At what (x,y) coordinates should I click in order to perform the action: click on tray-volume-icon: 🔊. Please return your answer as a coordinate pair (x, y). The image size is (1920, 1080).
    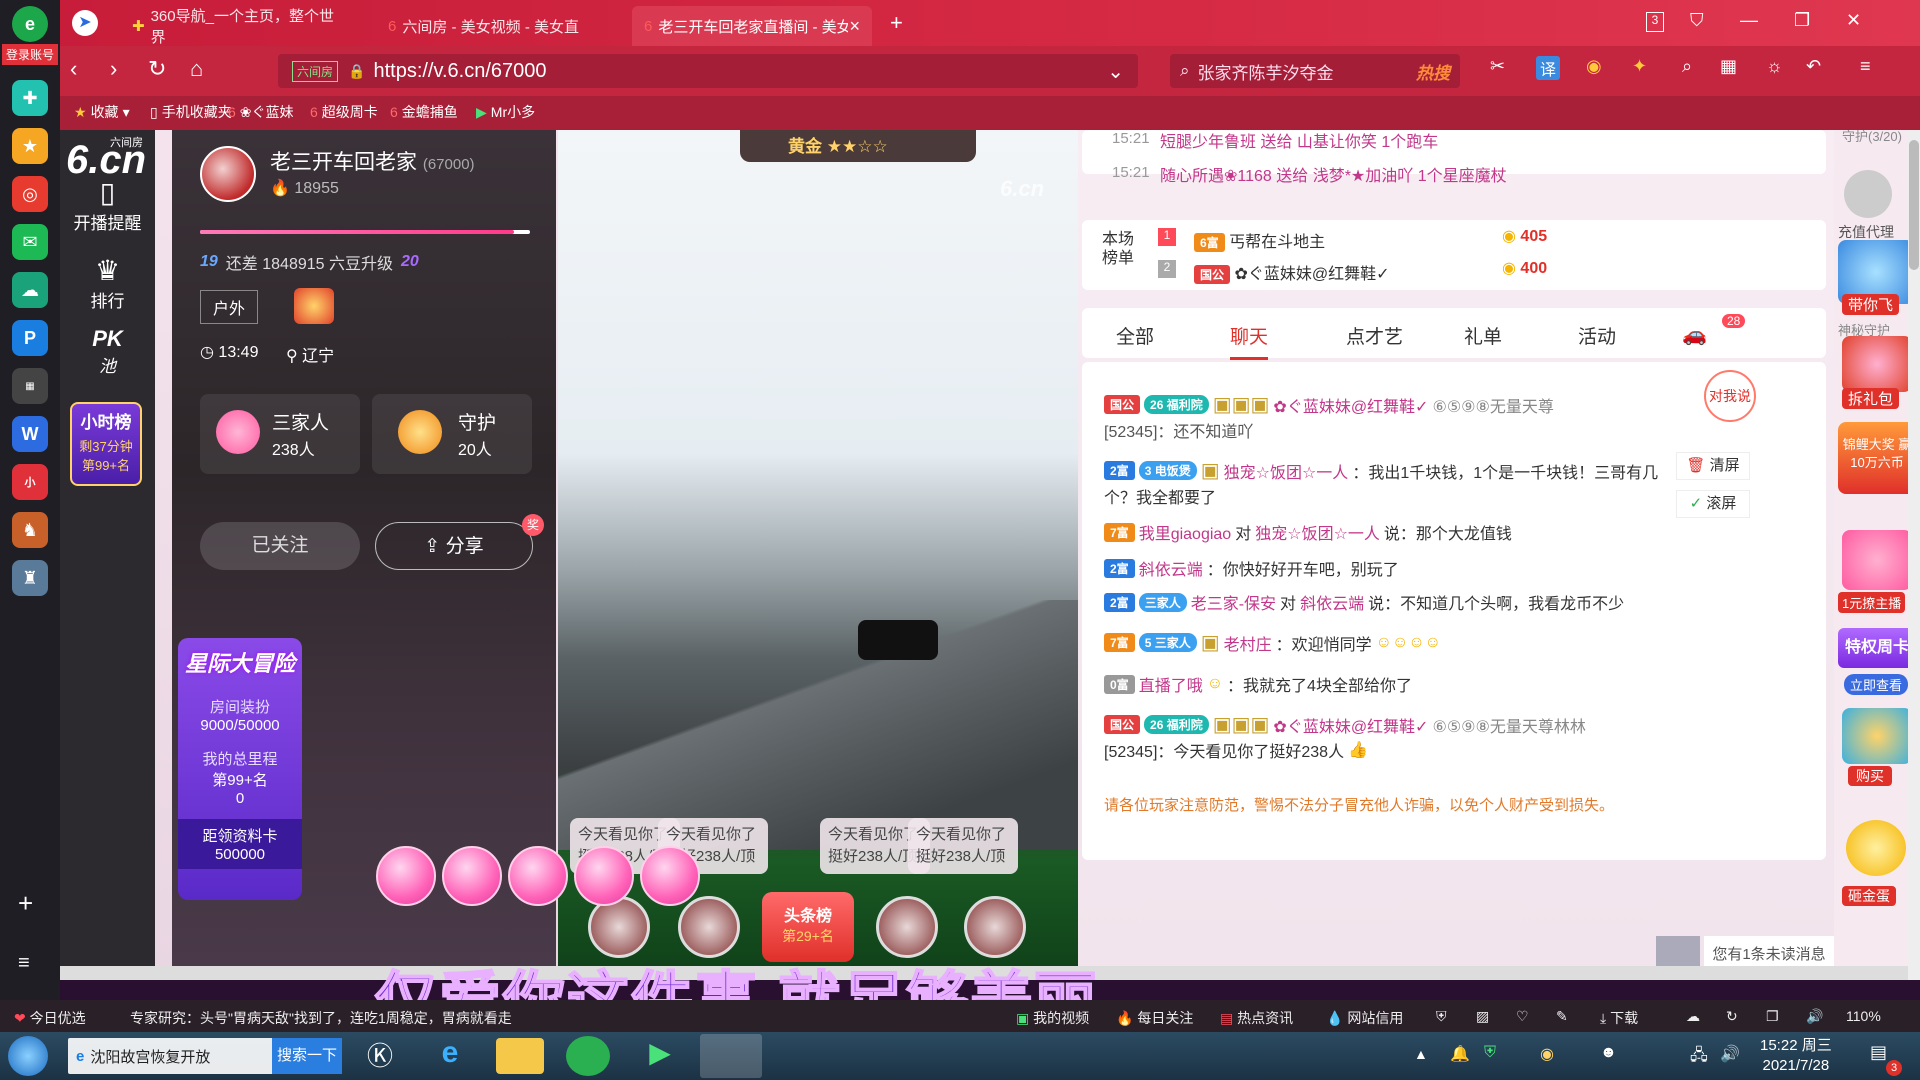
    Looking at the image, I should click on (1730, 1054).